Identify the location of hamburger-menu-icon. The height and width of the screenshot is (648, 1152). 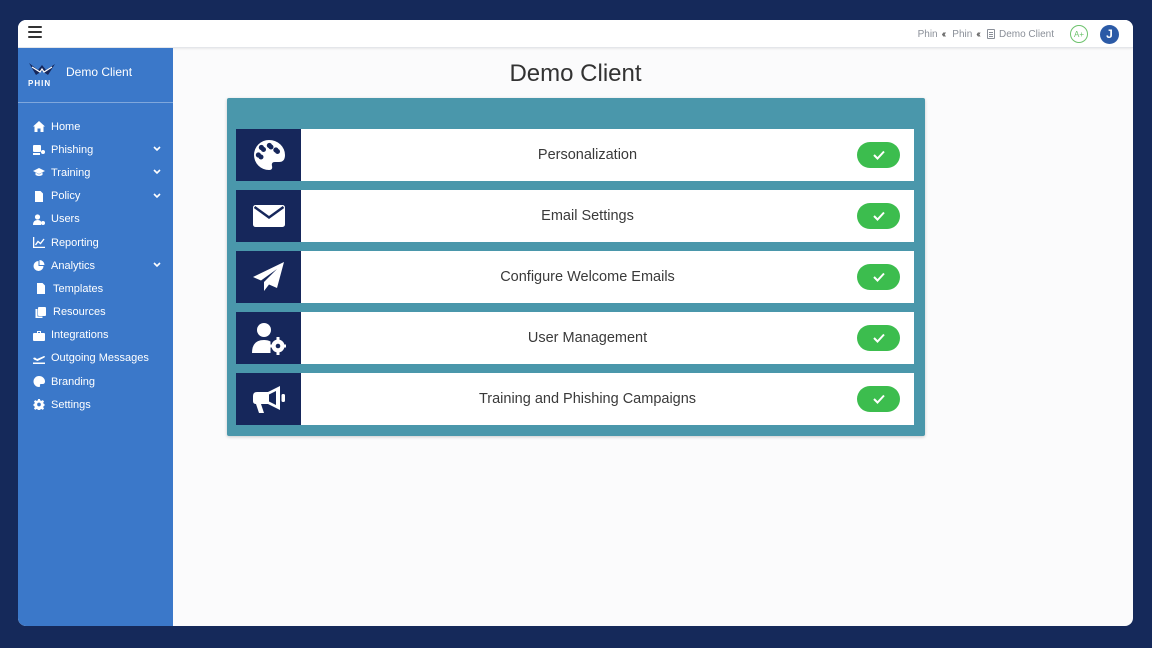
(35, 32).